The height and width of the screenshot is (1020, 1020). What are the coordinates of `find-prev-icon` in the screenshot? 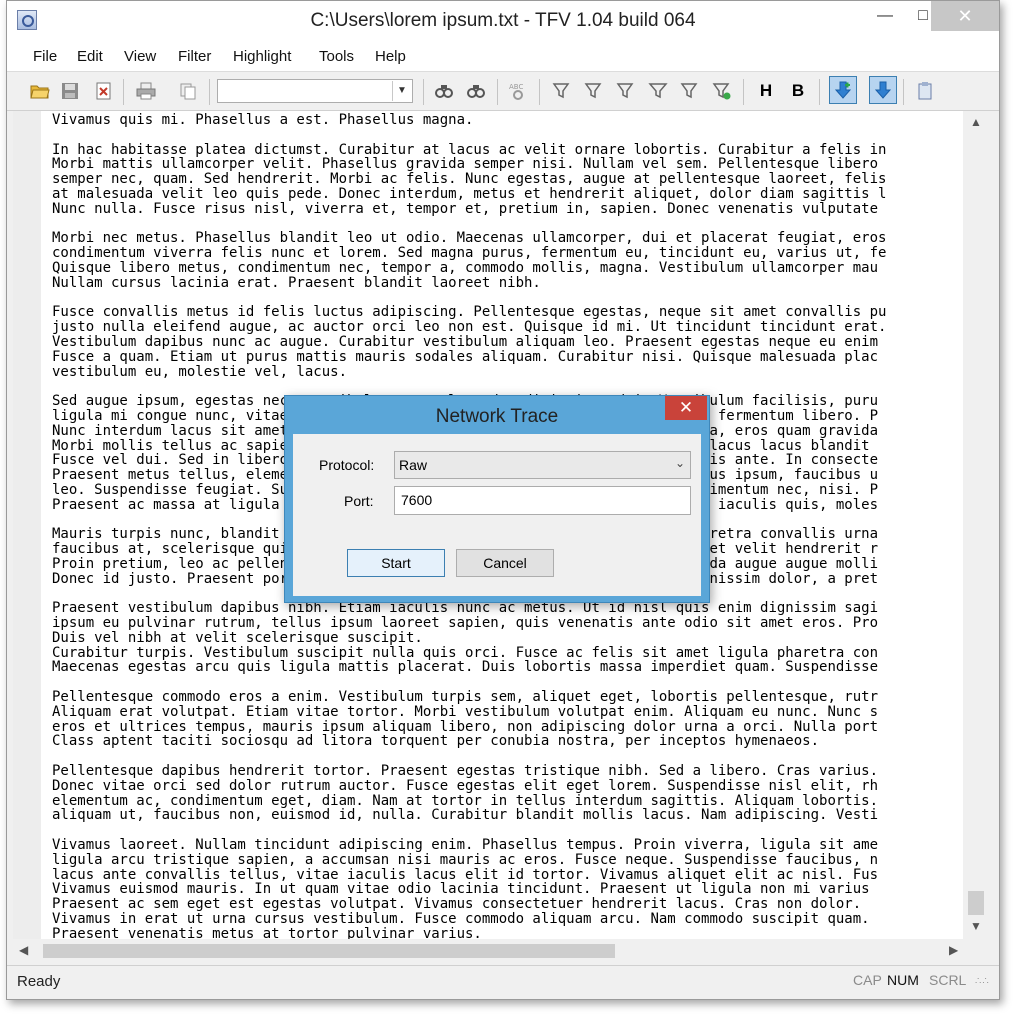 It's located at (444, 91).